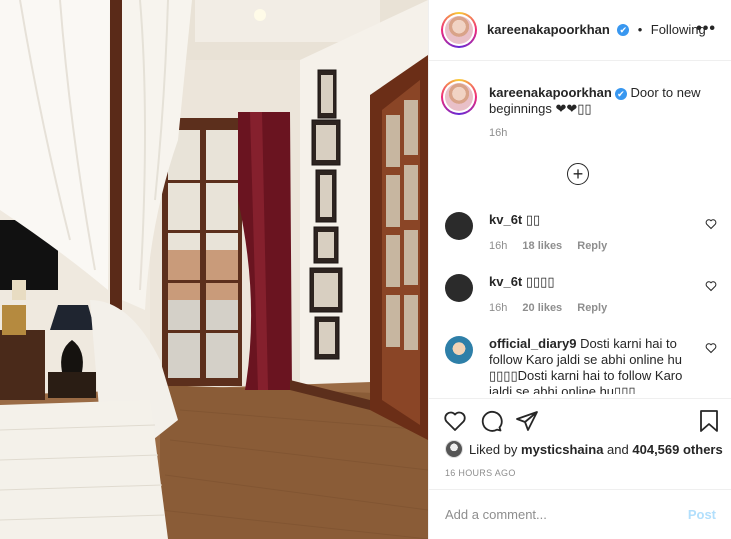 This screenshot has width=731, height=539. Describe the element at coordinates (585, 296) in the screenshot. I see `comment-item: kv_6t ▯▯▯▯ 16h 20 likes Reply` at that location.